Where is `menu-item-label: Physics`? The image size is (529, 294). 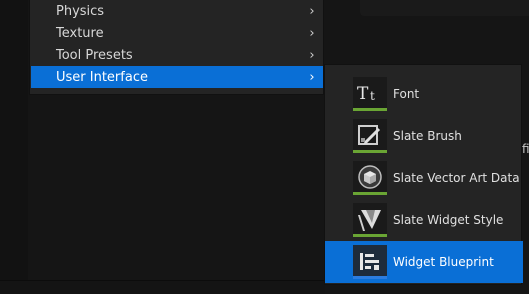
menu-item-label: Physics is located at coordinates (80, 11).